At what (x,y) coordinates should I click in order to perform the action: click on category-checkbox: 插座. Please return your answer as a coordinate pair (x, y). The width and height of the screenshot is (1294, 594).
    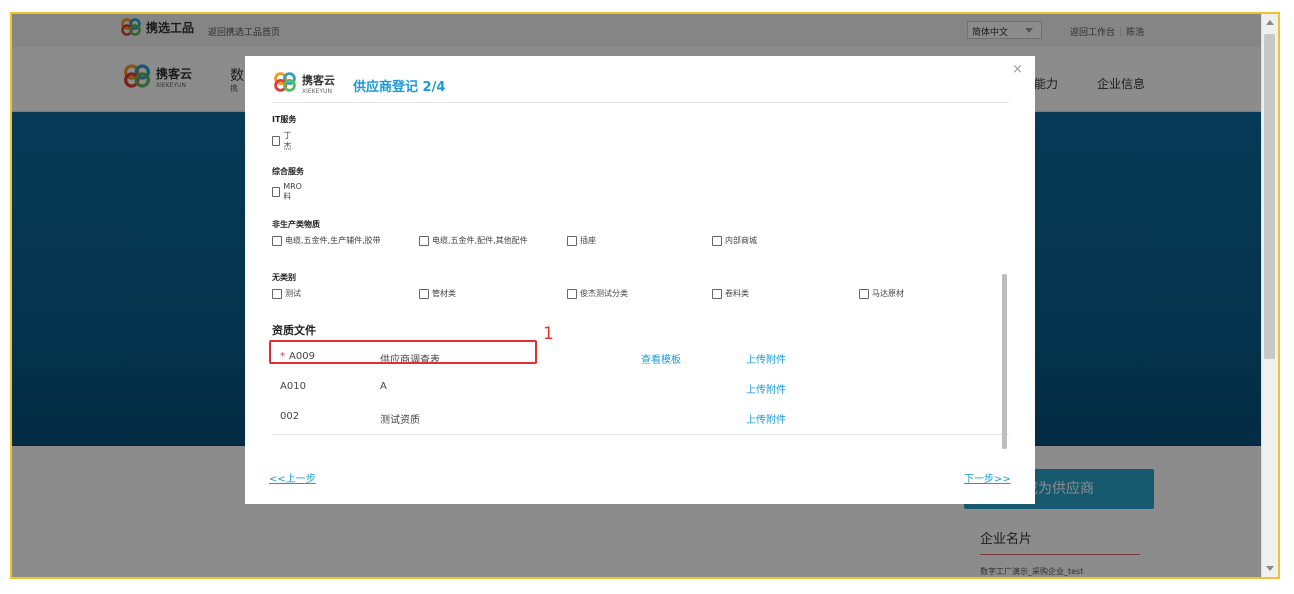
    Looking at the image, I should click on (581, 240).